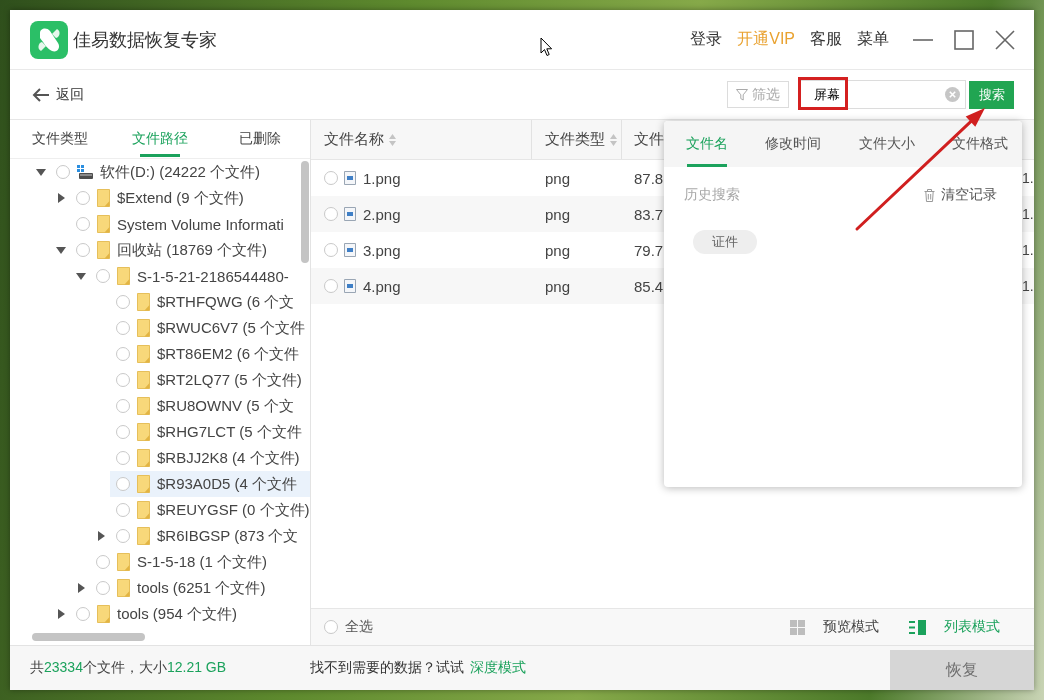 The width and height of the screenshot is (1044, 700). What do you see at coordinates (382, 250) in the screenshot?
I see `file-name: 3.png` at bounding box center [382, 250].